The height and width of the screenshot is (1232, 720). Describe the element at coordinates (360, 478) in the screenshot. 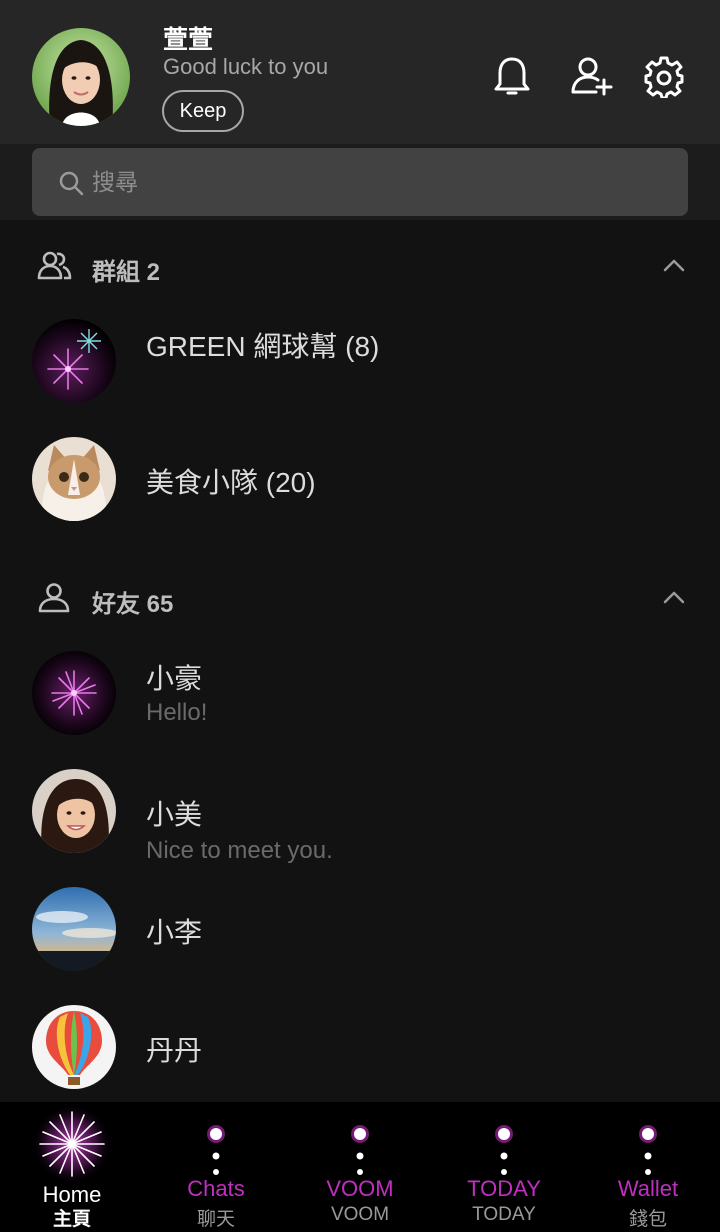

I see `group-list-item: 美食小隊 (20)` at that location.